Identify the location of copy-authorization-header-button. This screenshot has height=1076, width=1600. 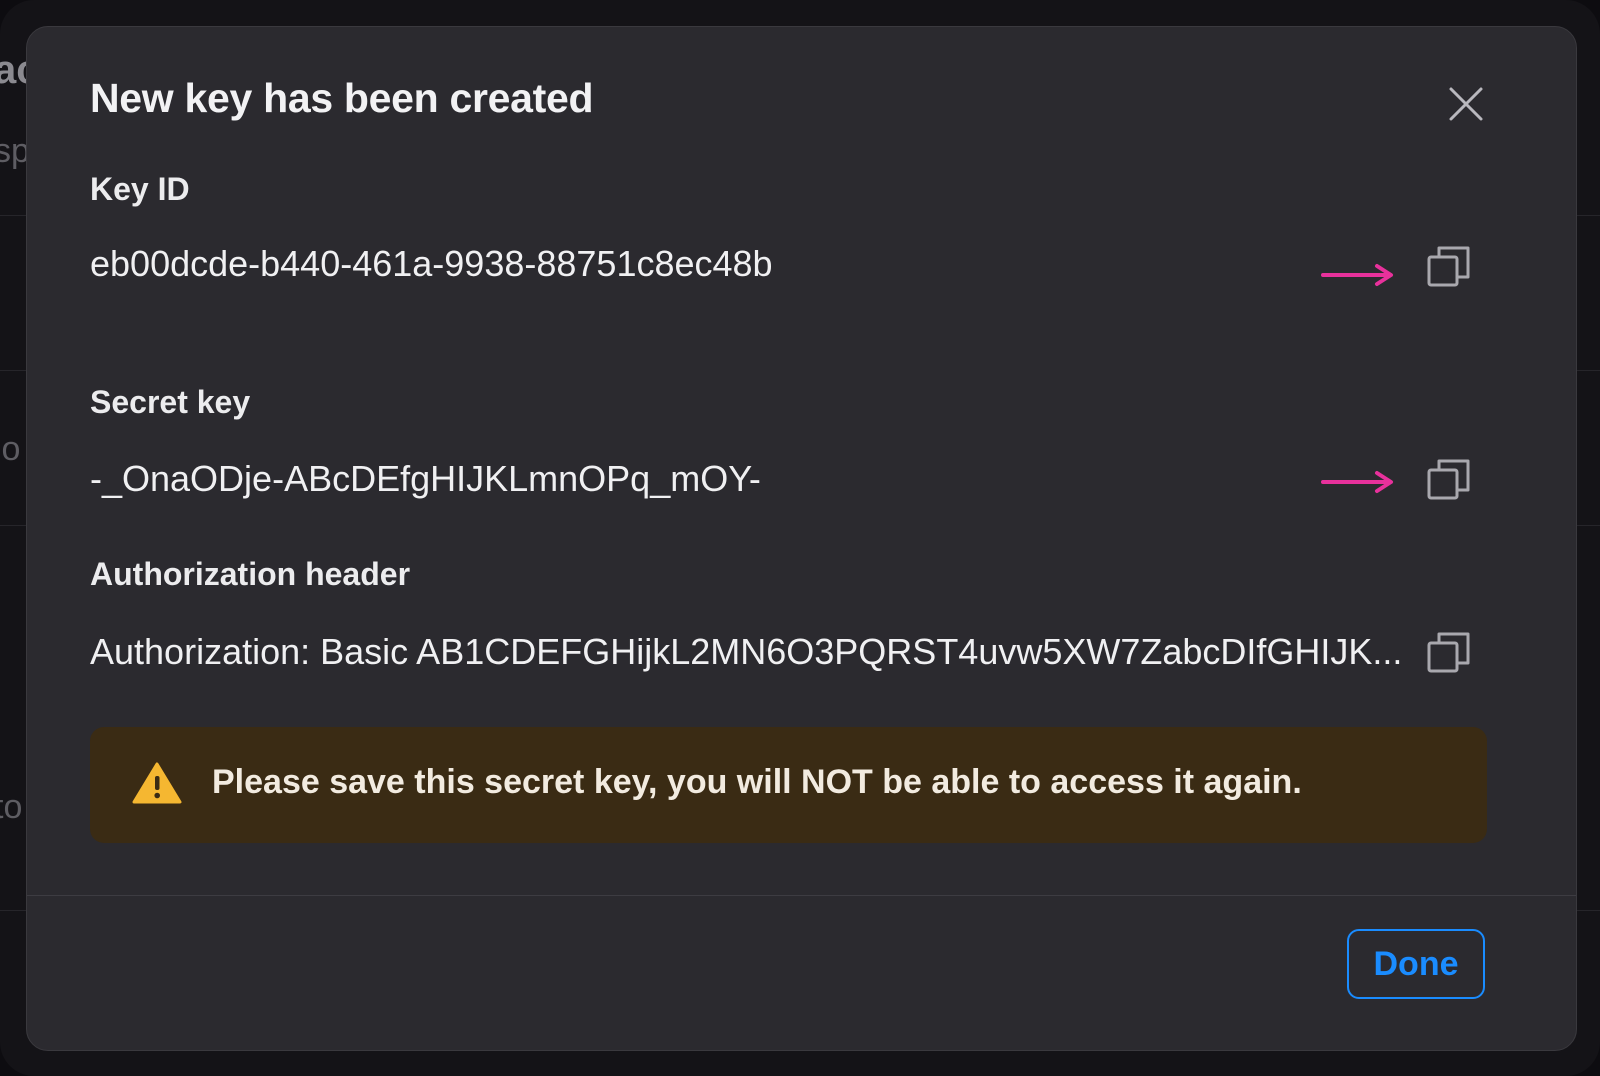
(1449, 653).